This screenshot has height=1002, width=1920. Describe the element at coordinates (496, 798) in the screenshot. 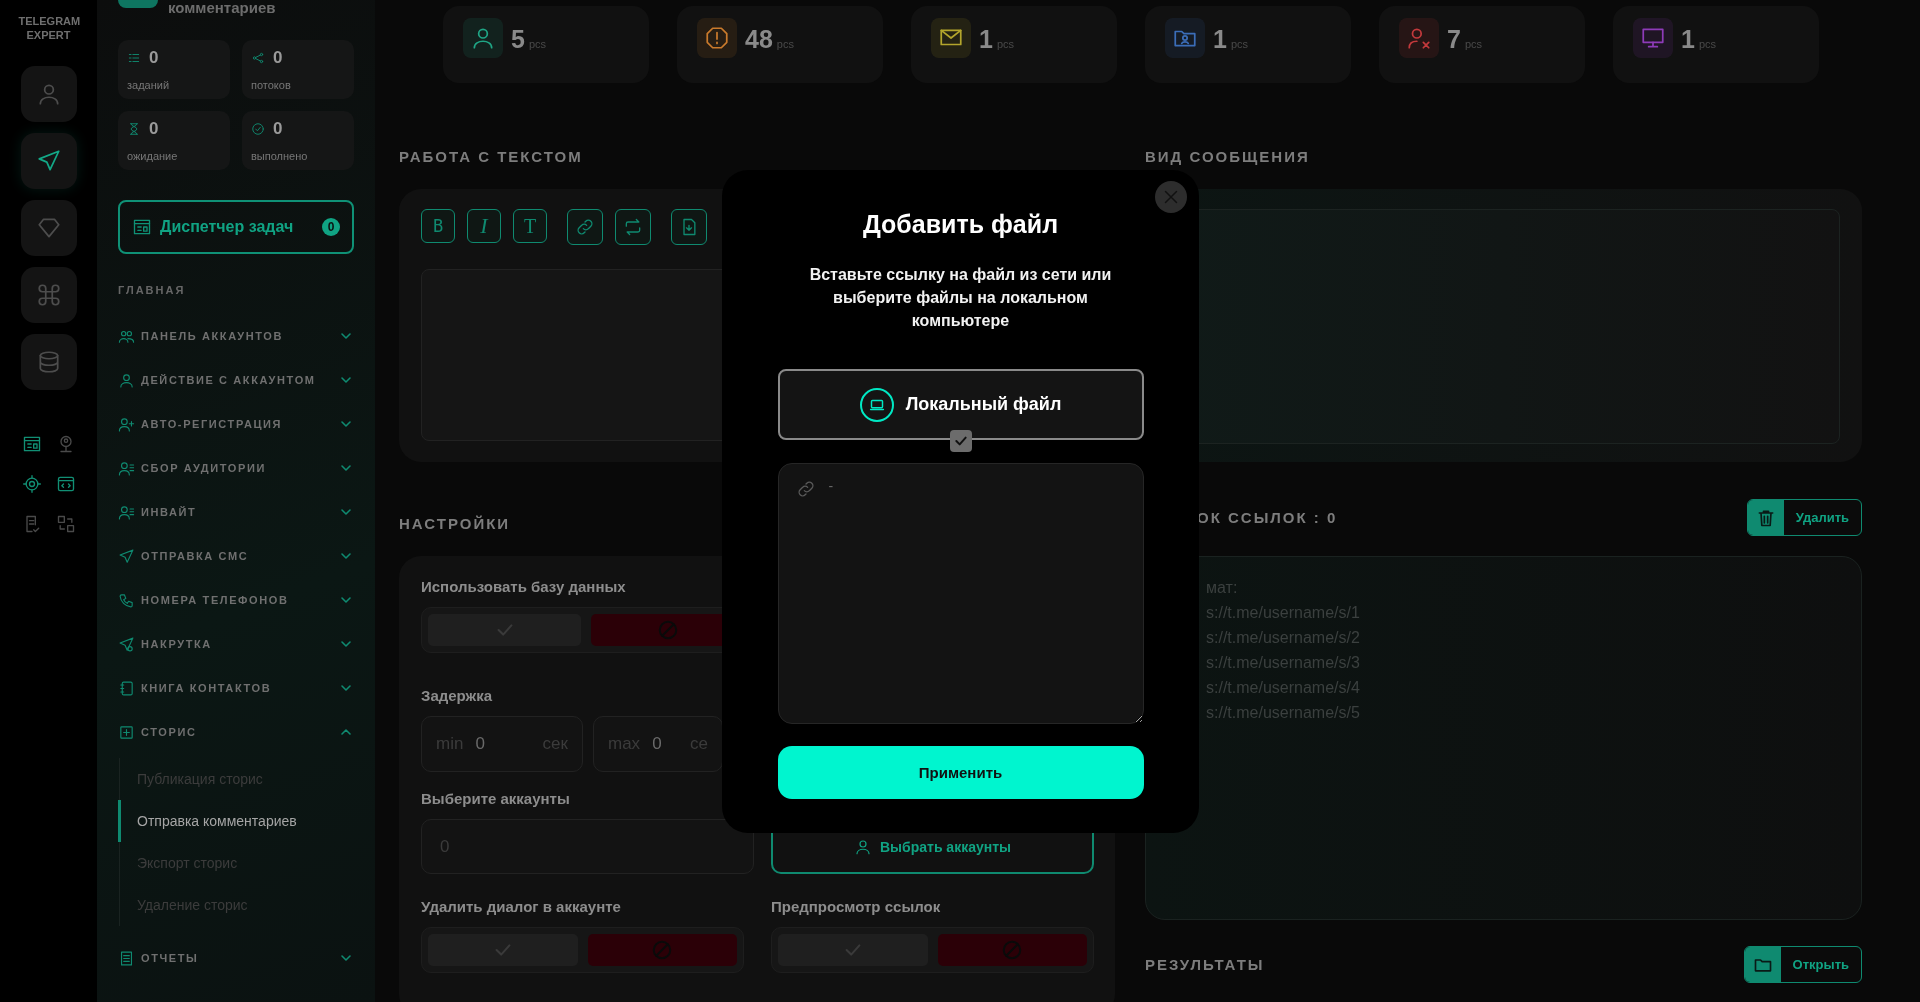

I see `field-label: Выберите аккаунты` at that location.